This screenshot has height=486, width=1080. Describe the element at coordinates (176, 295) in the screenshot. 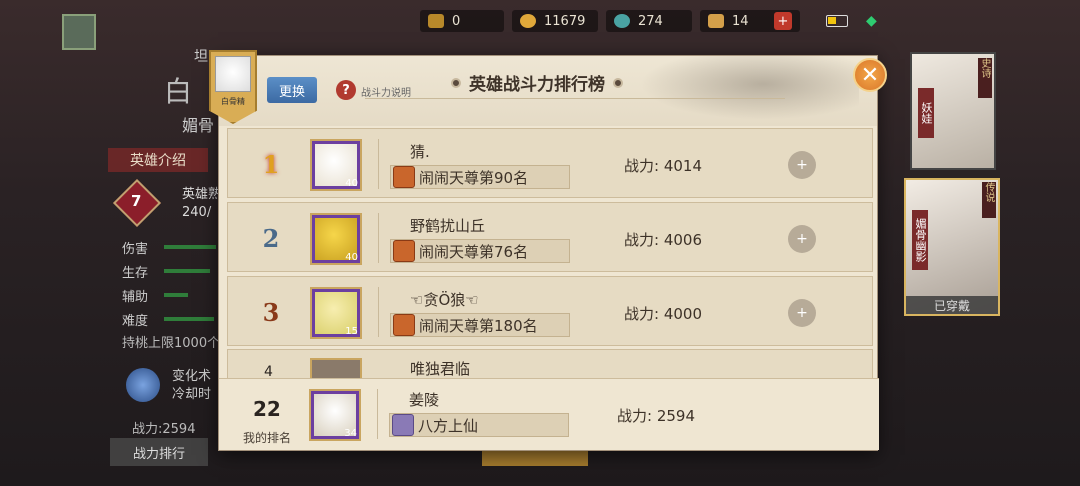

I see `stat-support-bar` at that location.